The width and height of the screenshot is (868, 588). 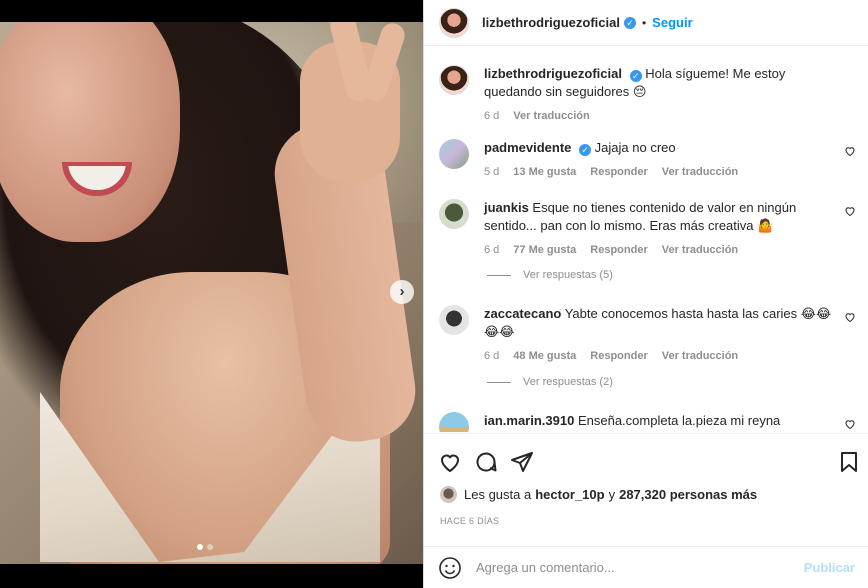 What do you see at coordinates (544, 250) in the screenshot?
I see `comment-likes: 77 Me gusta` at bounding box center [544, 250].